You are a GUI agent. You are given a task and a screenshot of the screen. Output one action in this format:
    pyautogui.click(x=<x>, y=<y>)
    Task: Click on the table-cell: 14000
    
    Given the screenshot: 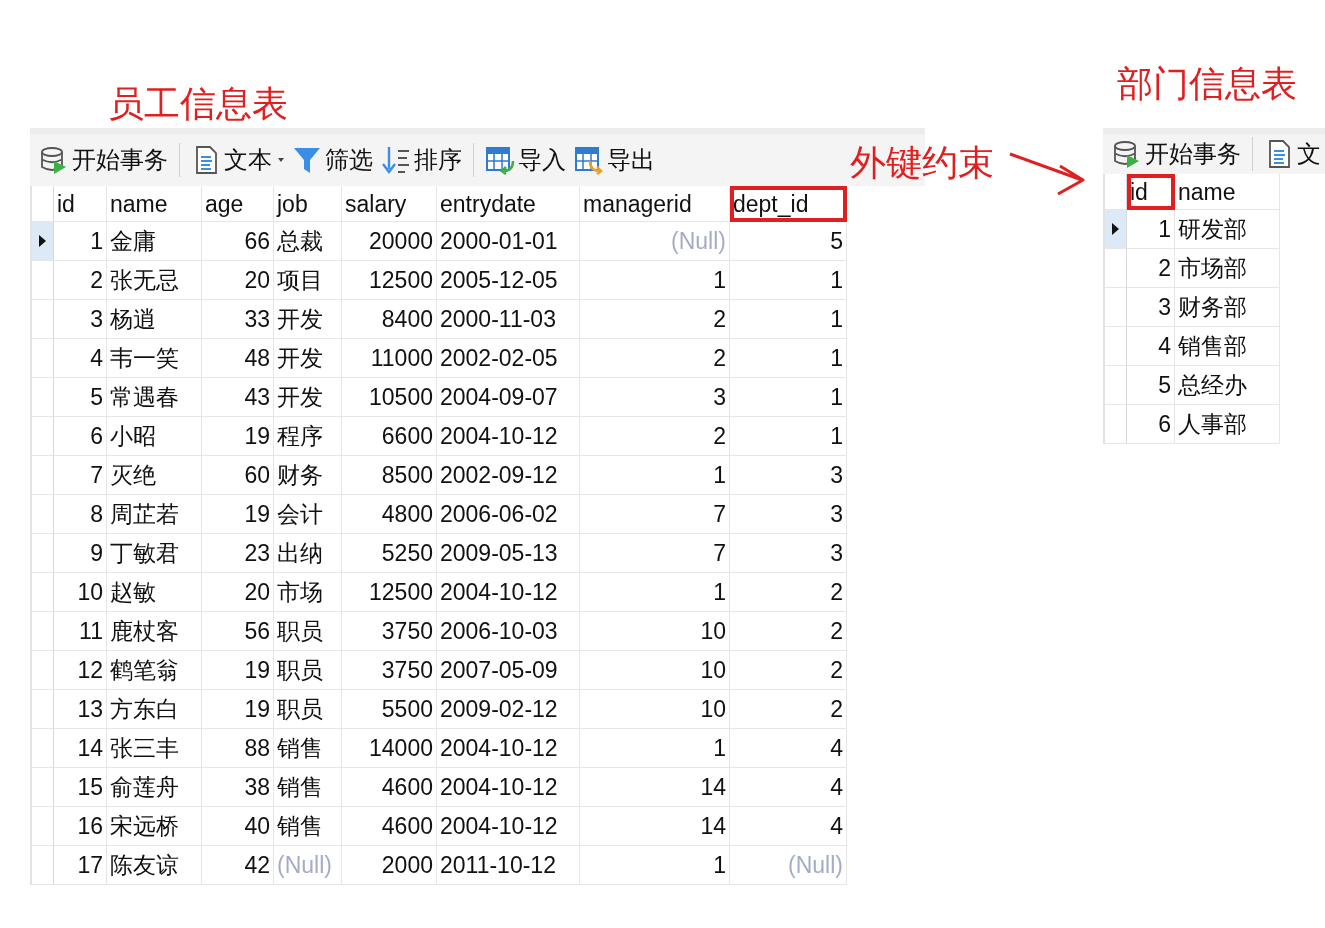 What is the action you would take?
    pyautogui.click(x=389, y=748)
    